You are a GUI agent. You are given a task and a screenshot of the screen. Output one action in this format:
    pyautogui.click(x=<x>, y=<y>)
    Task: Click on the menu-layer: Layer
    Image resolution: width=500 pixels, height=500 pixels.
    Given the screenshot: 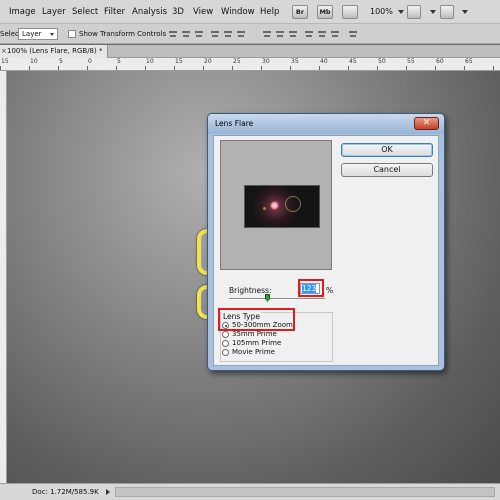 What is the action you would take?
    pyautogui.click(x=54, y=12)
    